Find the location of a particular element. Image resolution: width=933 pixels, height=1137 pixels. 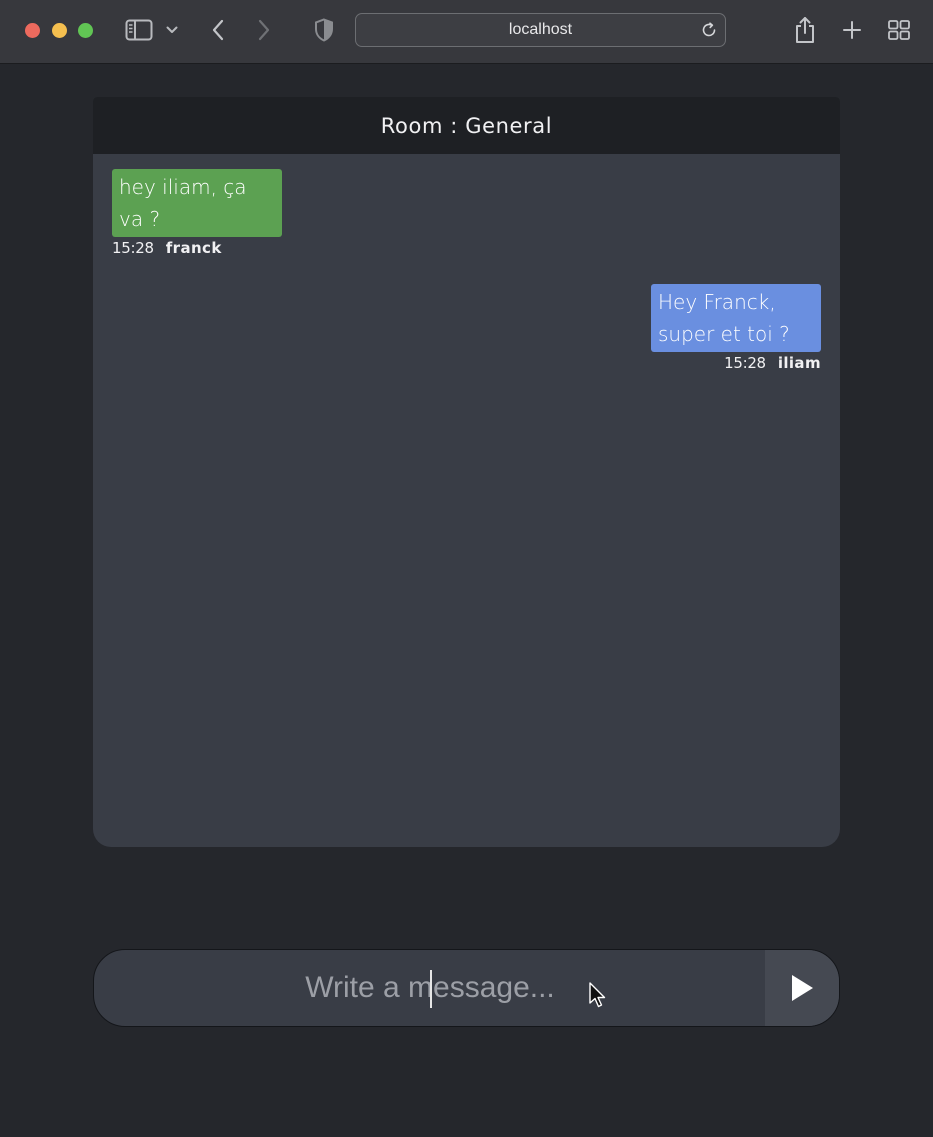

message-author: franck is located at coordinates (193, 248).